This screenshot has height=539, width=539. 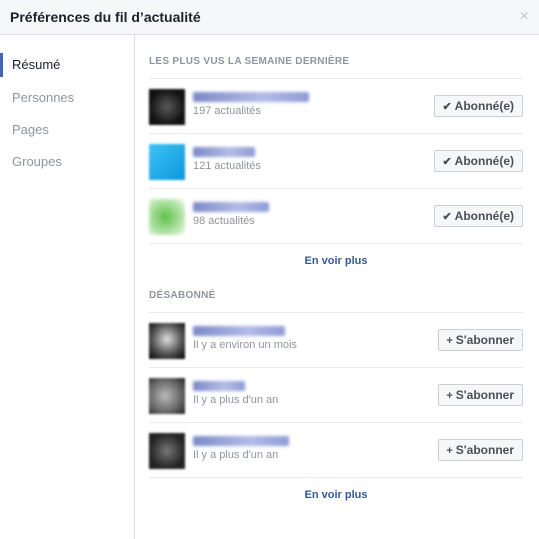 I want to click on item-subtitle: Il y a environ un mois, so click(x=245, y=345).